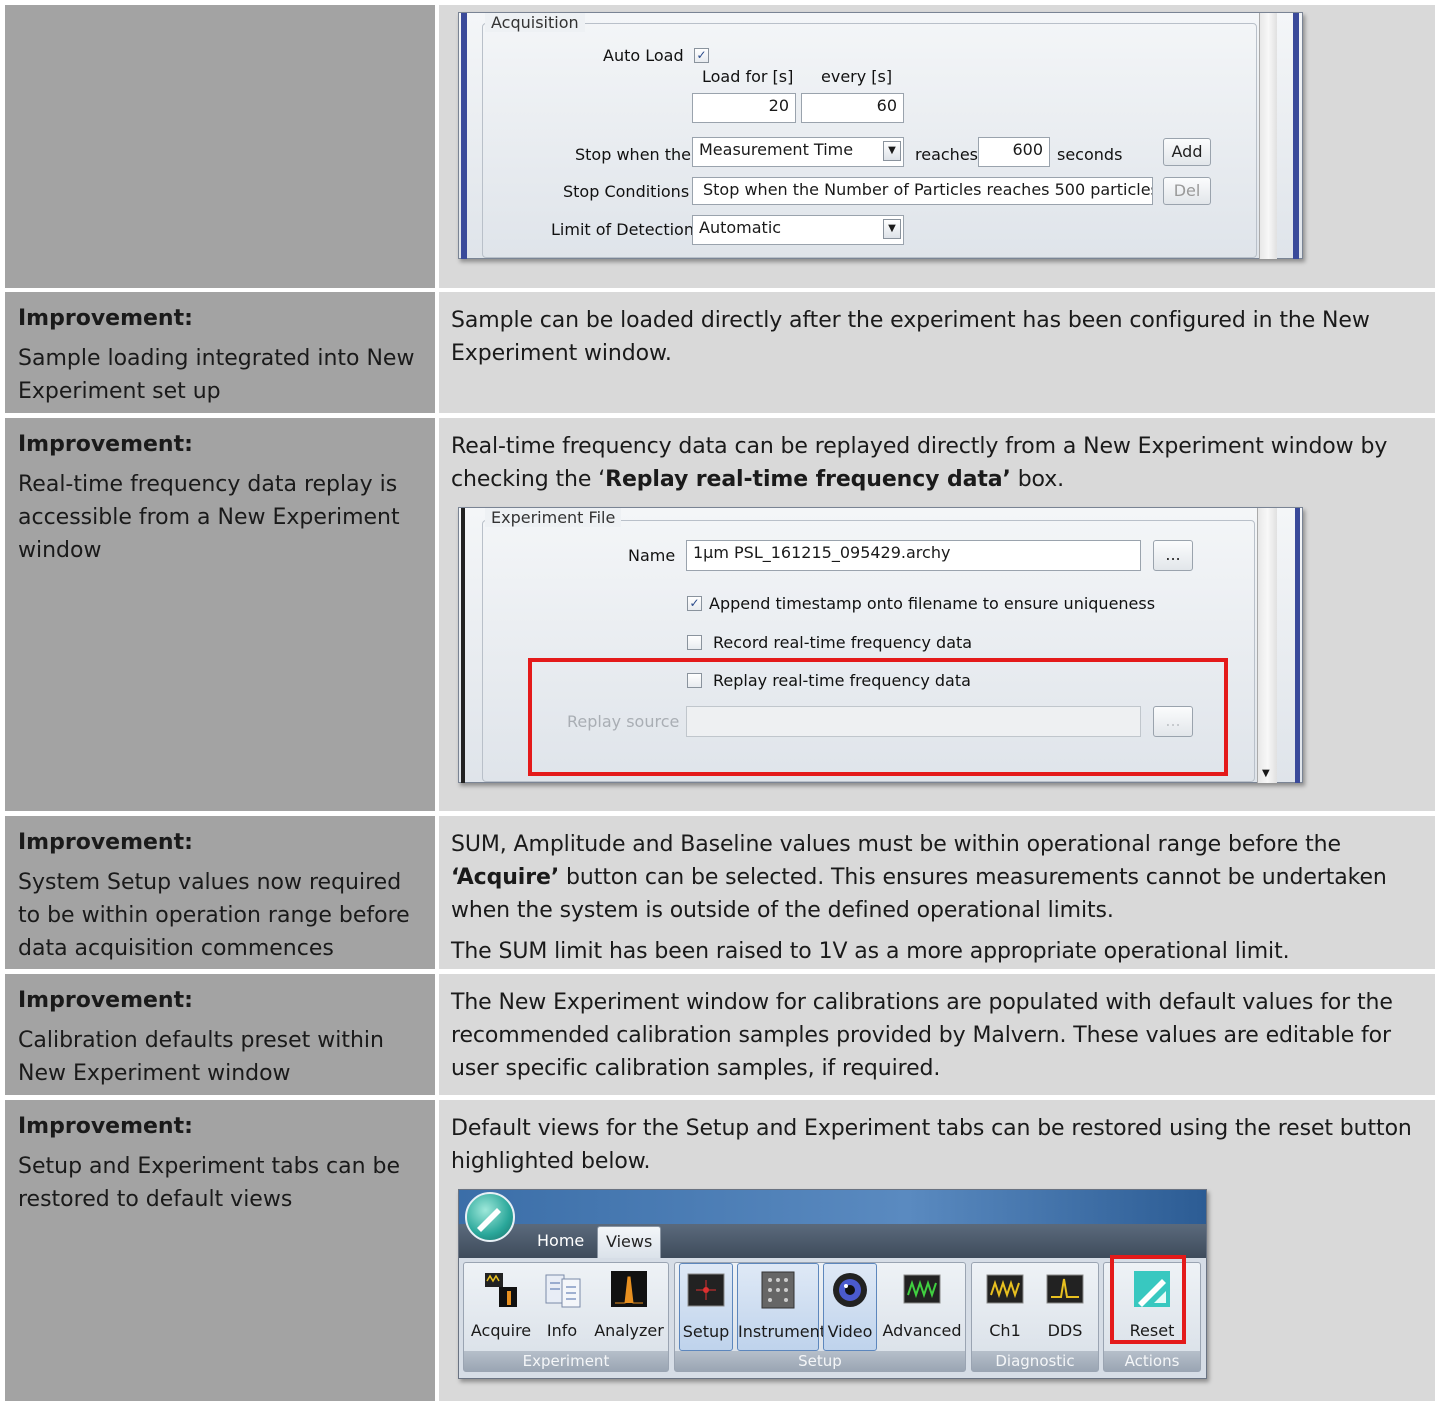 The width and height of the screenshot is (1441, 1401). What do you see at coordinates (560, 1242) in the screenshot?
I see `tab-home: Home` at bounding box center [560, 1242].